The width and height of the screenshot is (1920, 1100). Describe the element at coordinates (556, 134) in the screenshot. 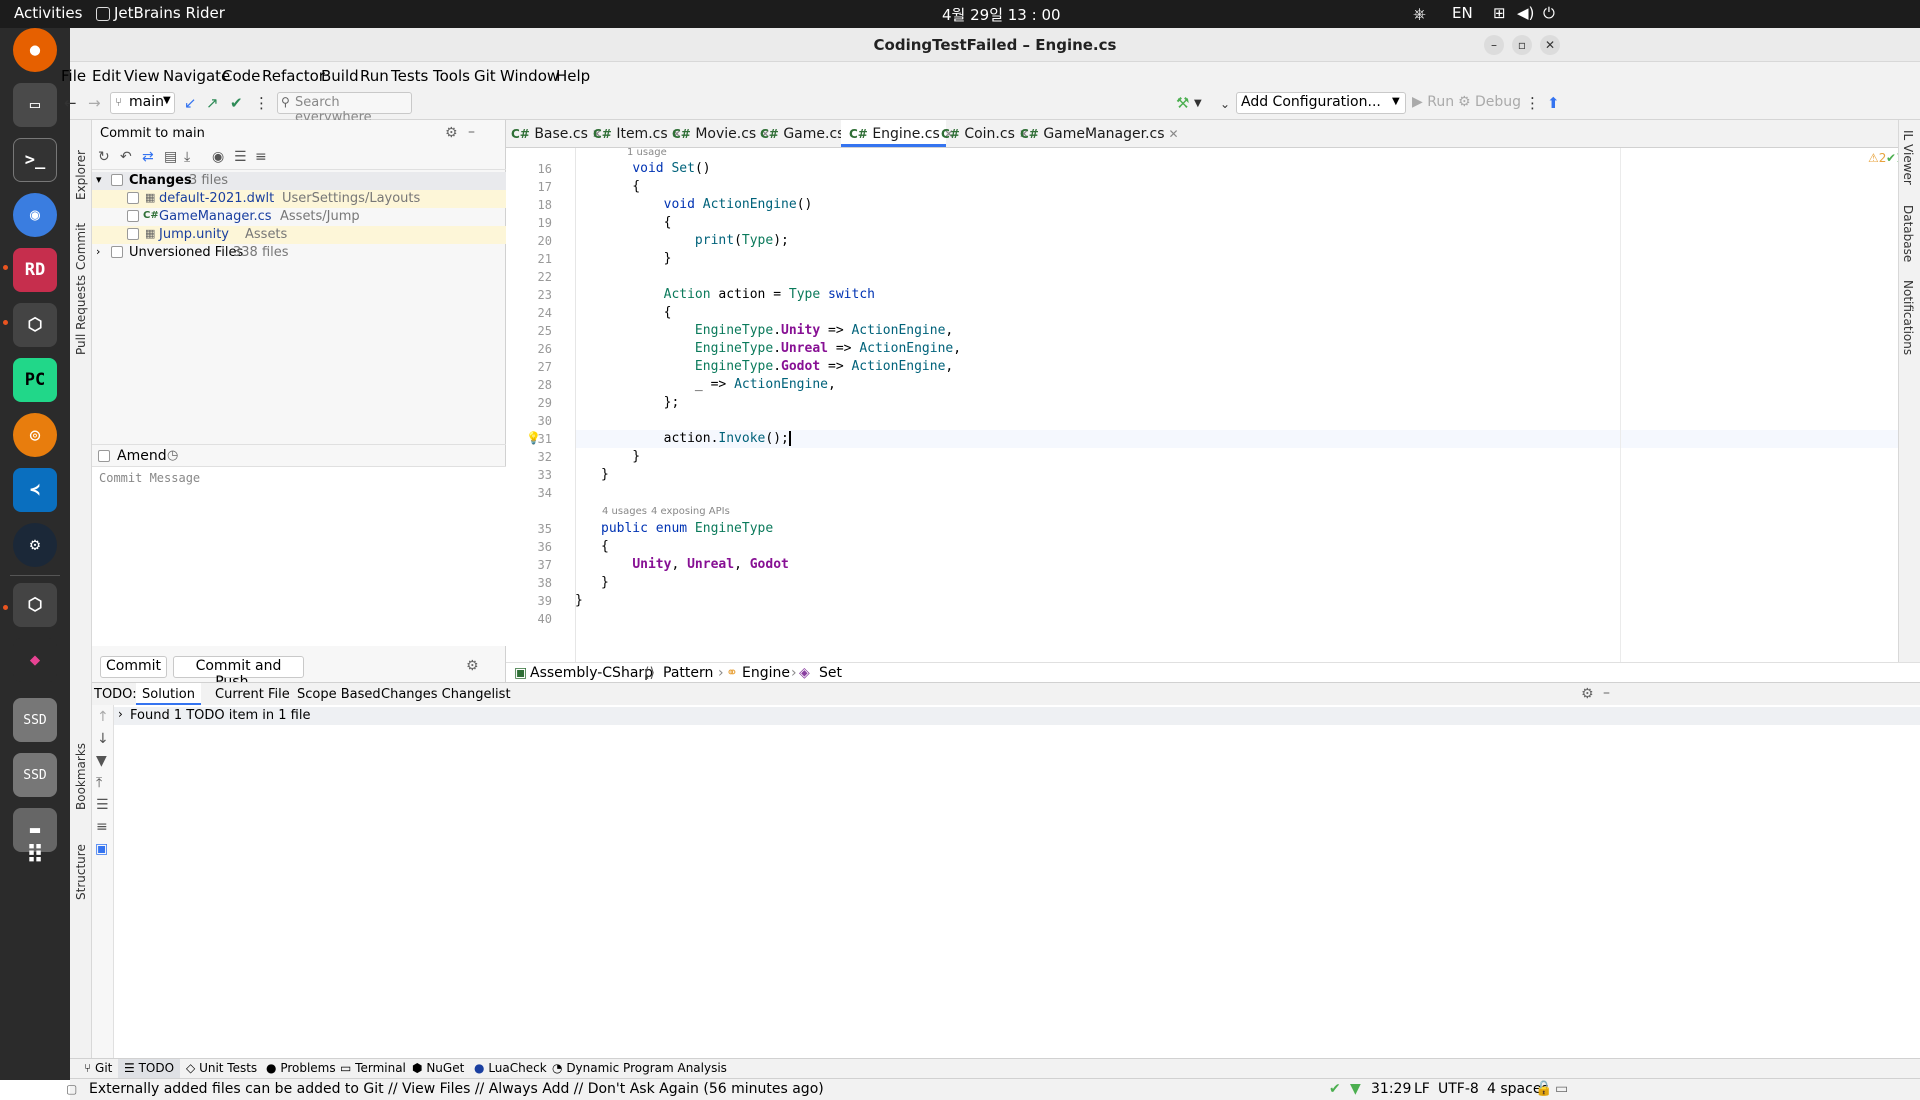

I see `tab-base: C# Base.cs ✕` at that location.